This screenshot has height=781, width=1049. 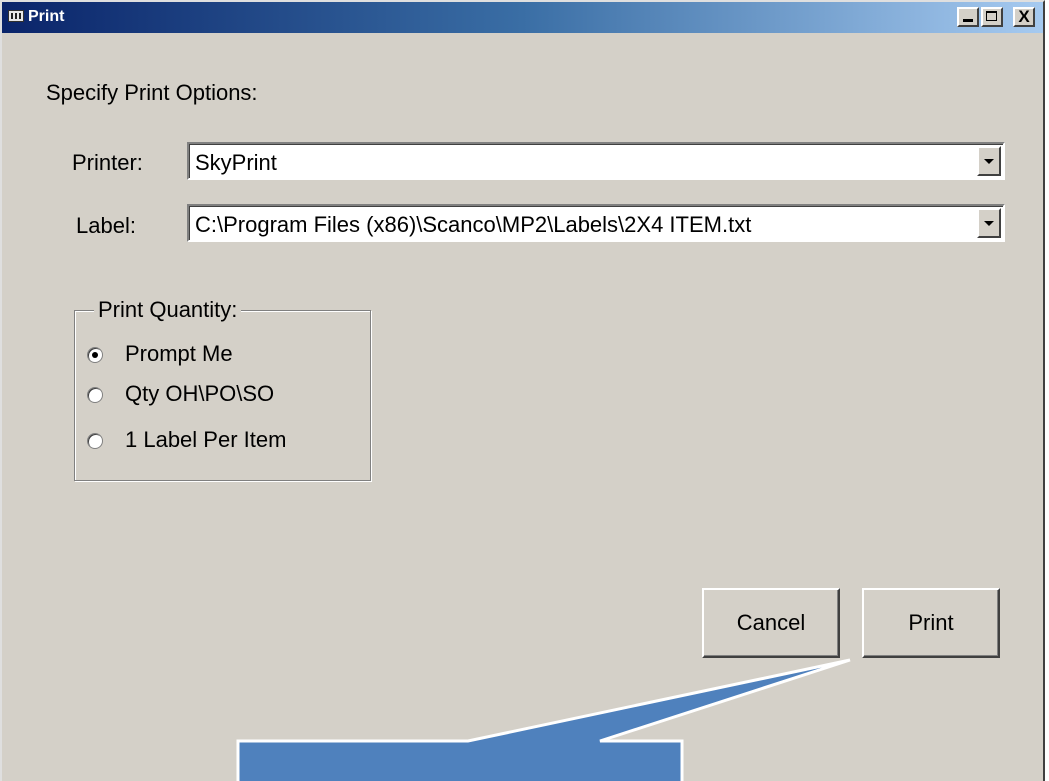 What do you see at coordinates (771, 623) in the screenshot?
I see `cancel-button: Cancel` at bounding box center [771, 623].